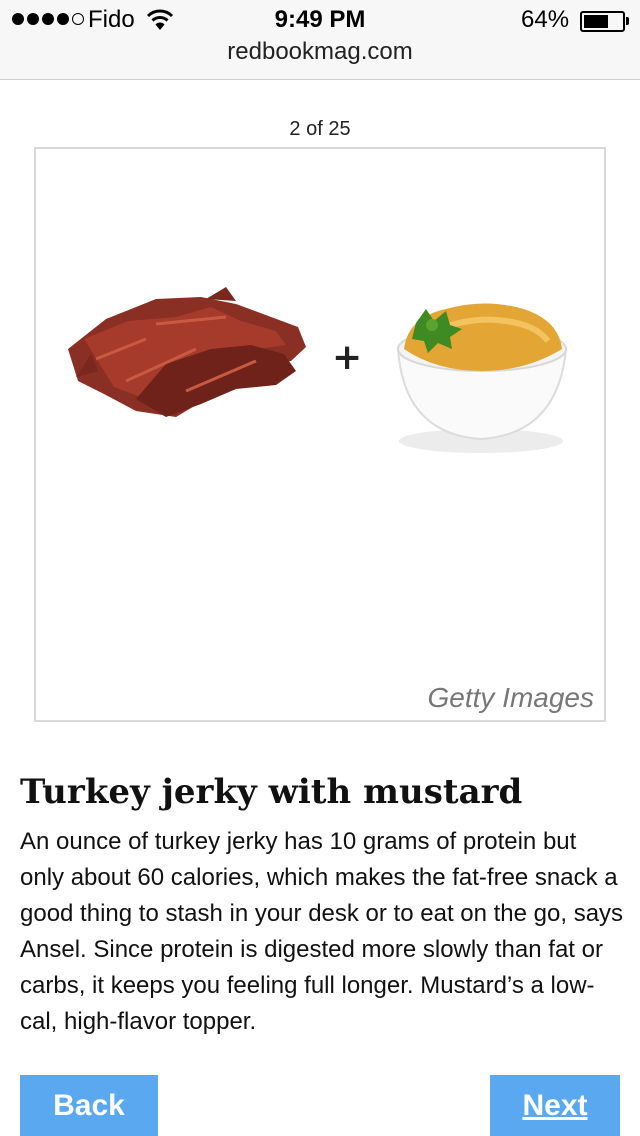  I want to click on next-button: Next, so click(555, 1105).